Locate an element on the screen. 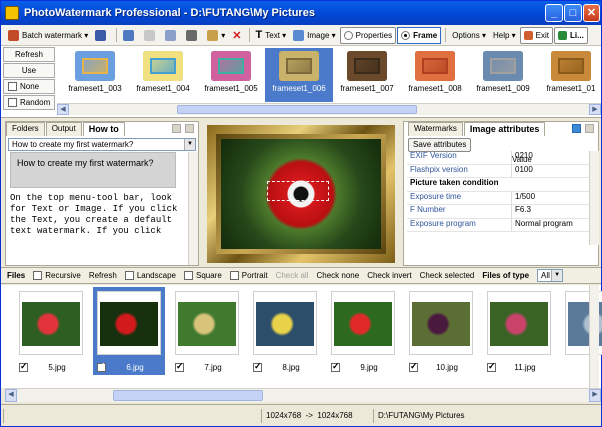  recursive-checkbox: Recursive is located at coordinates (57, 275).